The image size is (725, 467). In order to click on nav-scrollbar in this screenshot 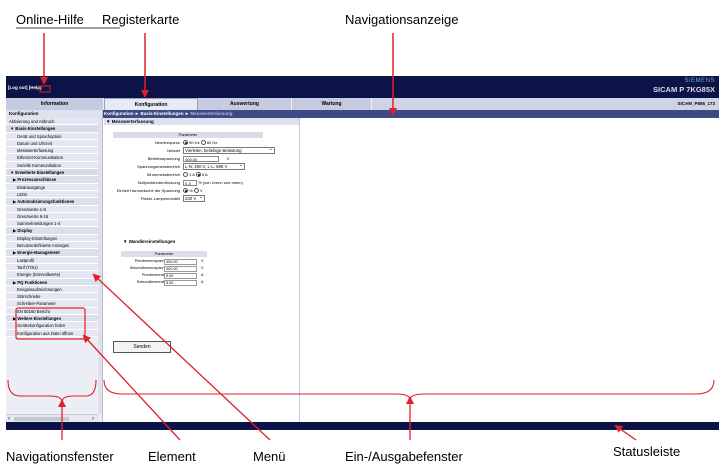, I will do `click(100, 266)`.